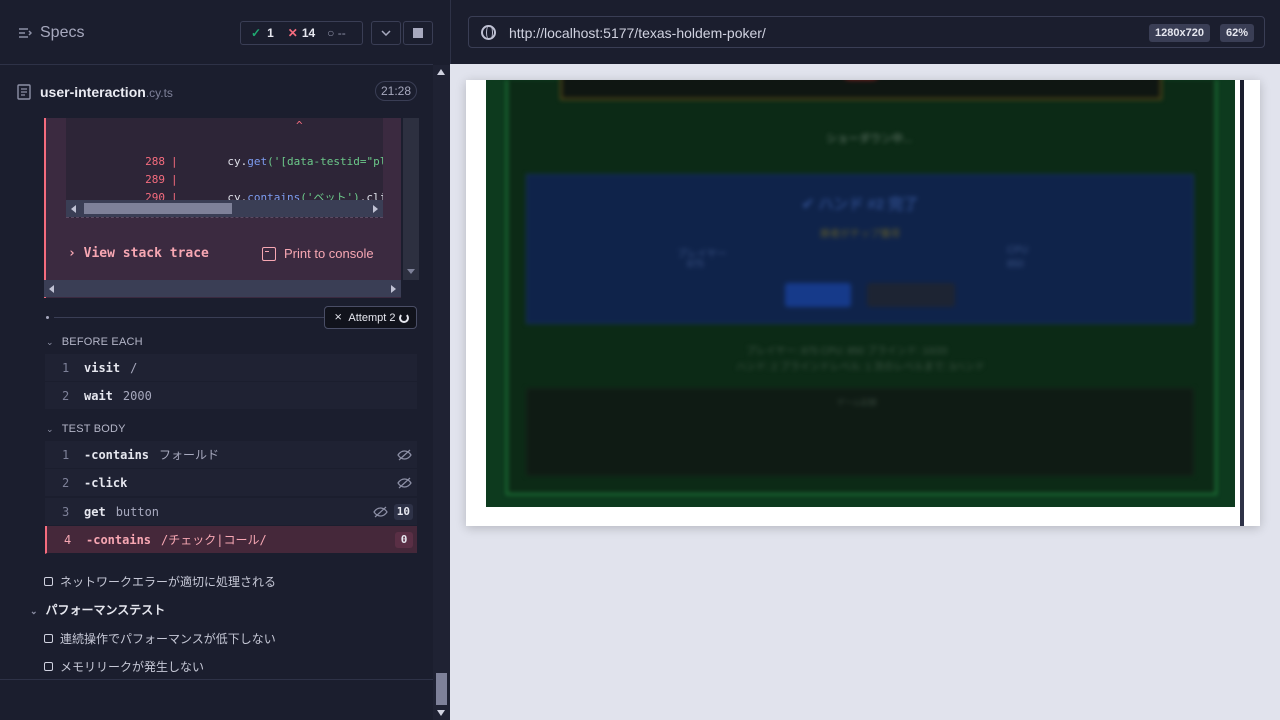  What do you see at coordinates (338, 317) in the screenshot?
I see `collapse-icon: ⨯` at bounding box center [338, 317].